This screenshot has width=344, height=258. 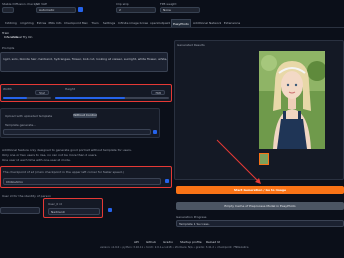 What do you see at coordinates (110, 210) in the screenshot?
I see `user-id-refresh-icon` at bounding box center [110, 210].